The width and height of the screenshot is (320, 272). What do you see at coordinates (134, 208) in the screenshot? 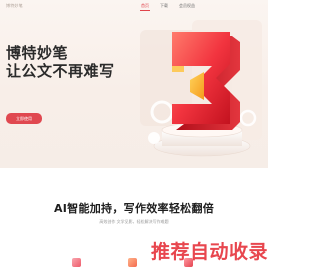
I see `section-title: AI智能加持，写作效率轻松翻倍` at bounding box center [134, 208].